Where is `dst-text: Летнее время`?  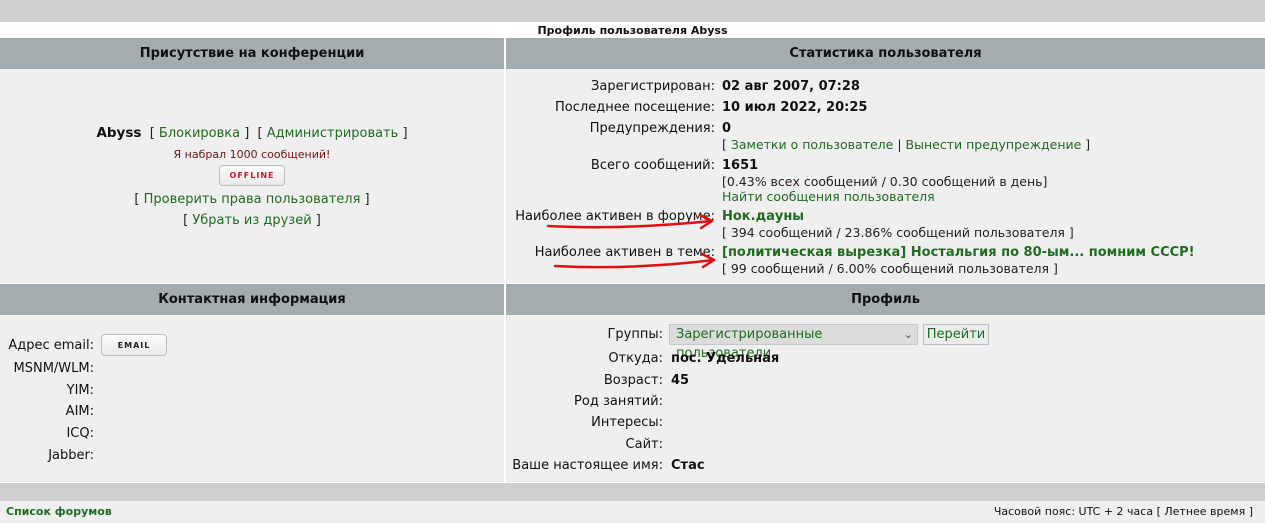 dst-text: Летнее время is located at coordinates (1205, 511).